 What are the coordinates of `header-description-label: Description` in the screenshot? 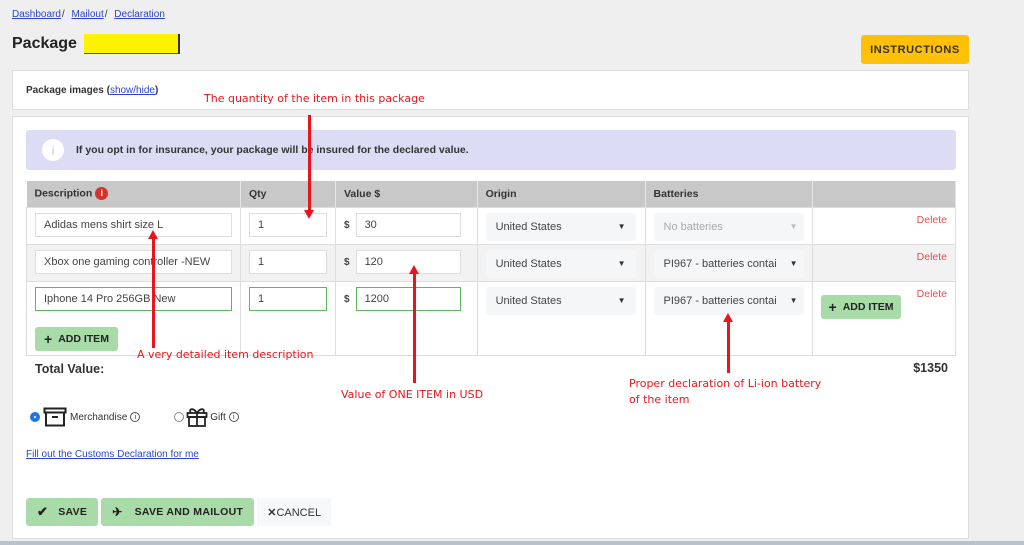 It's located at (63, 193).